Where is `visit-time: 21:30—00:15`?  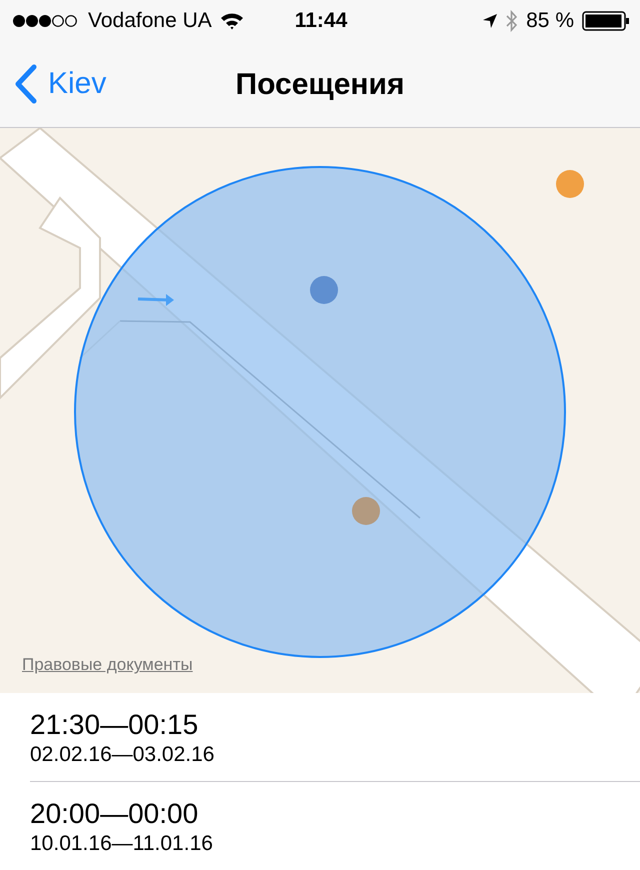
visit-time: 21:30—00:15 is located at coordinates (115, 724).